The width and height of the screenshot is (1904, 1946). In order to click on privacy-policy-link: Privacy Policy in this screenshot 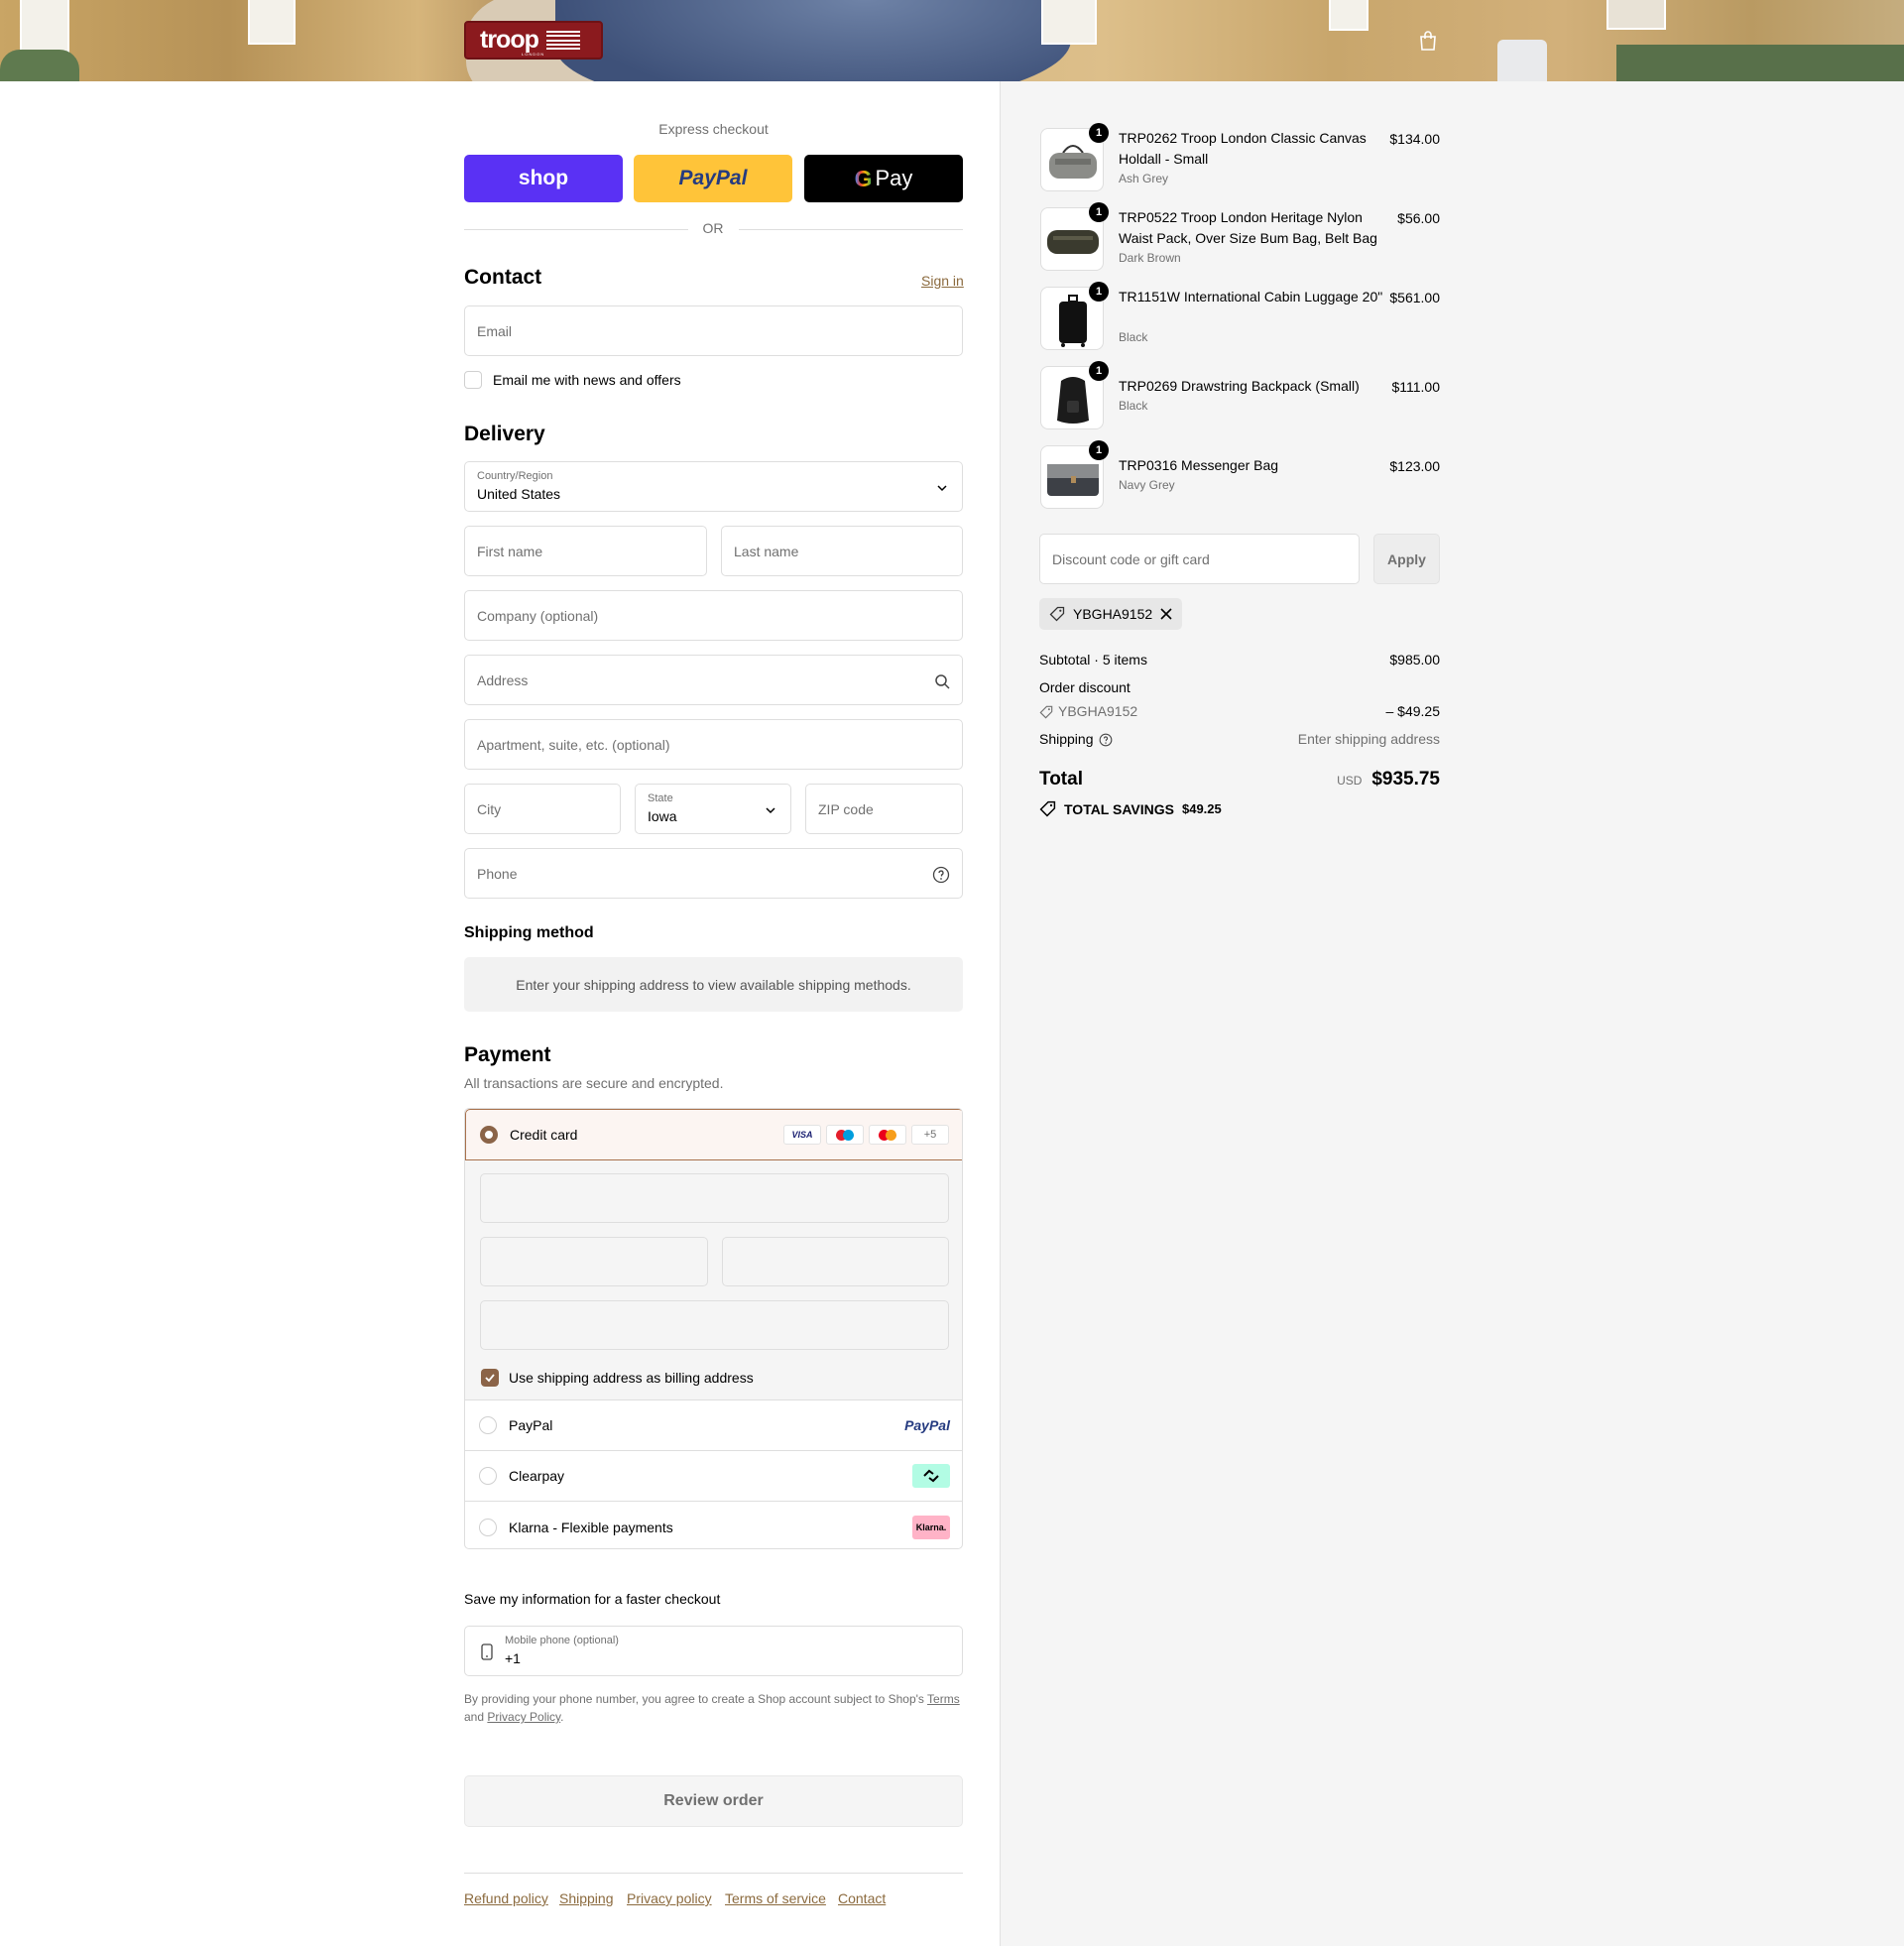, I will do `click(523, 1717)`.